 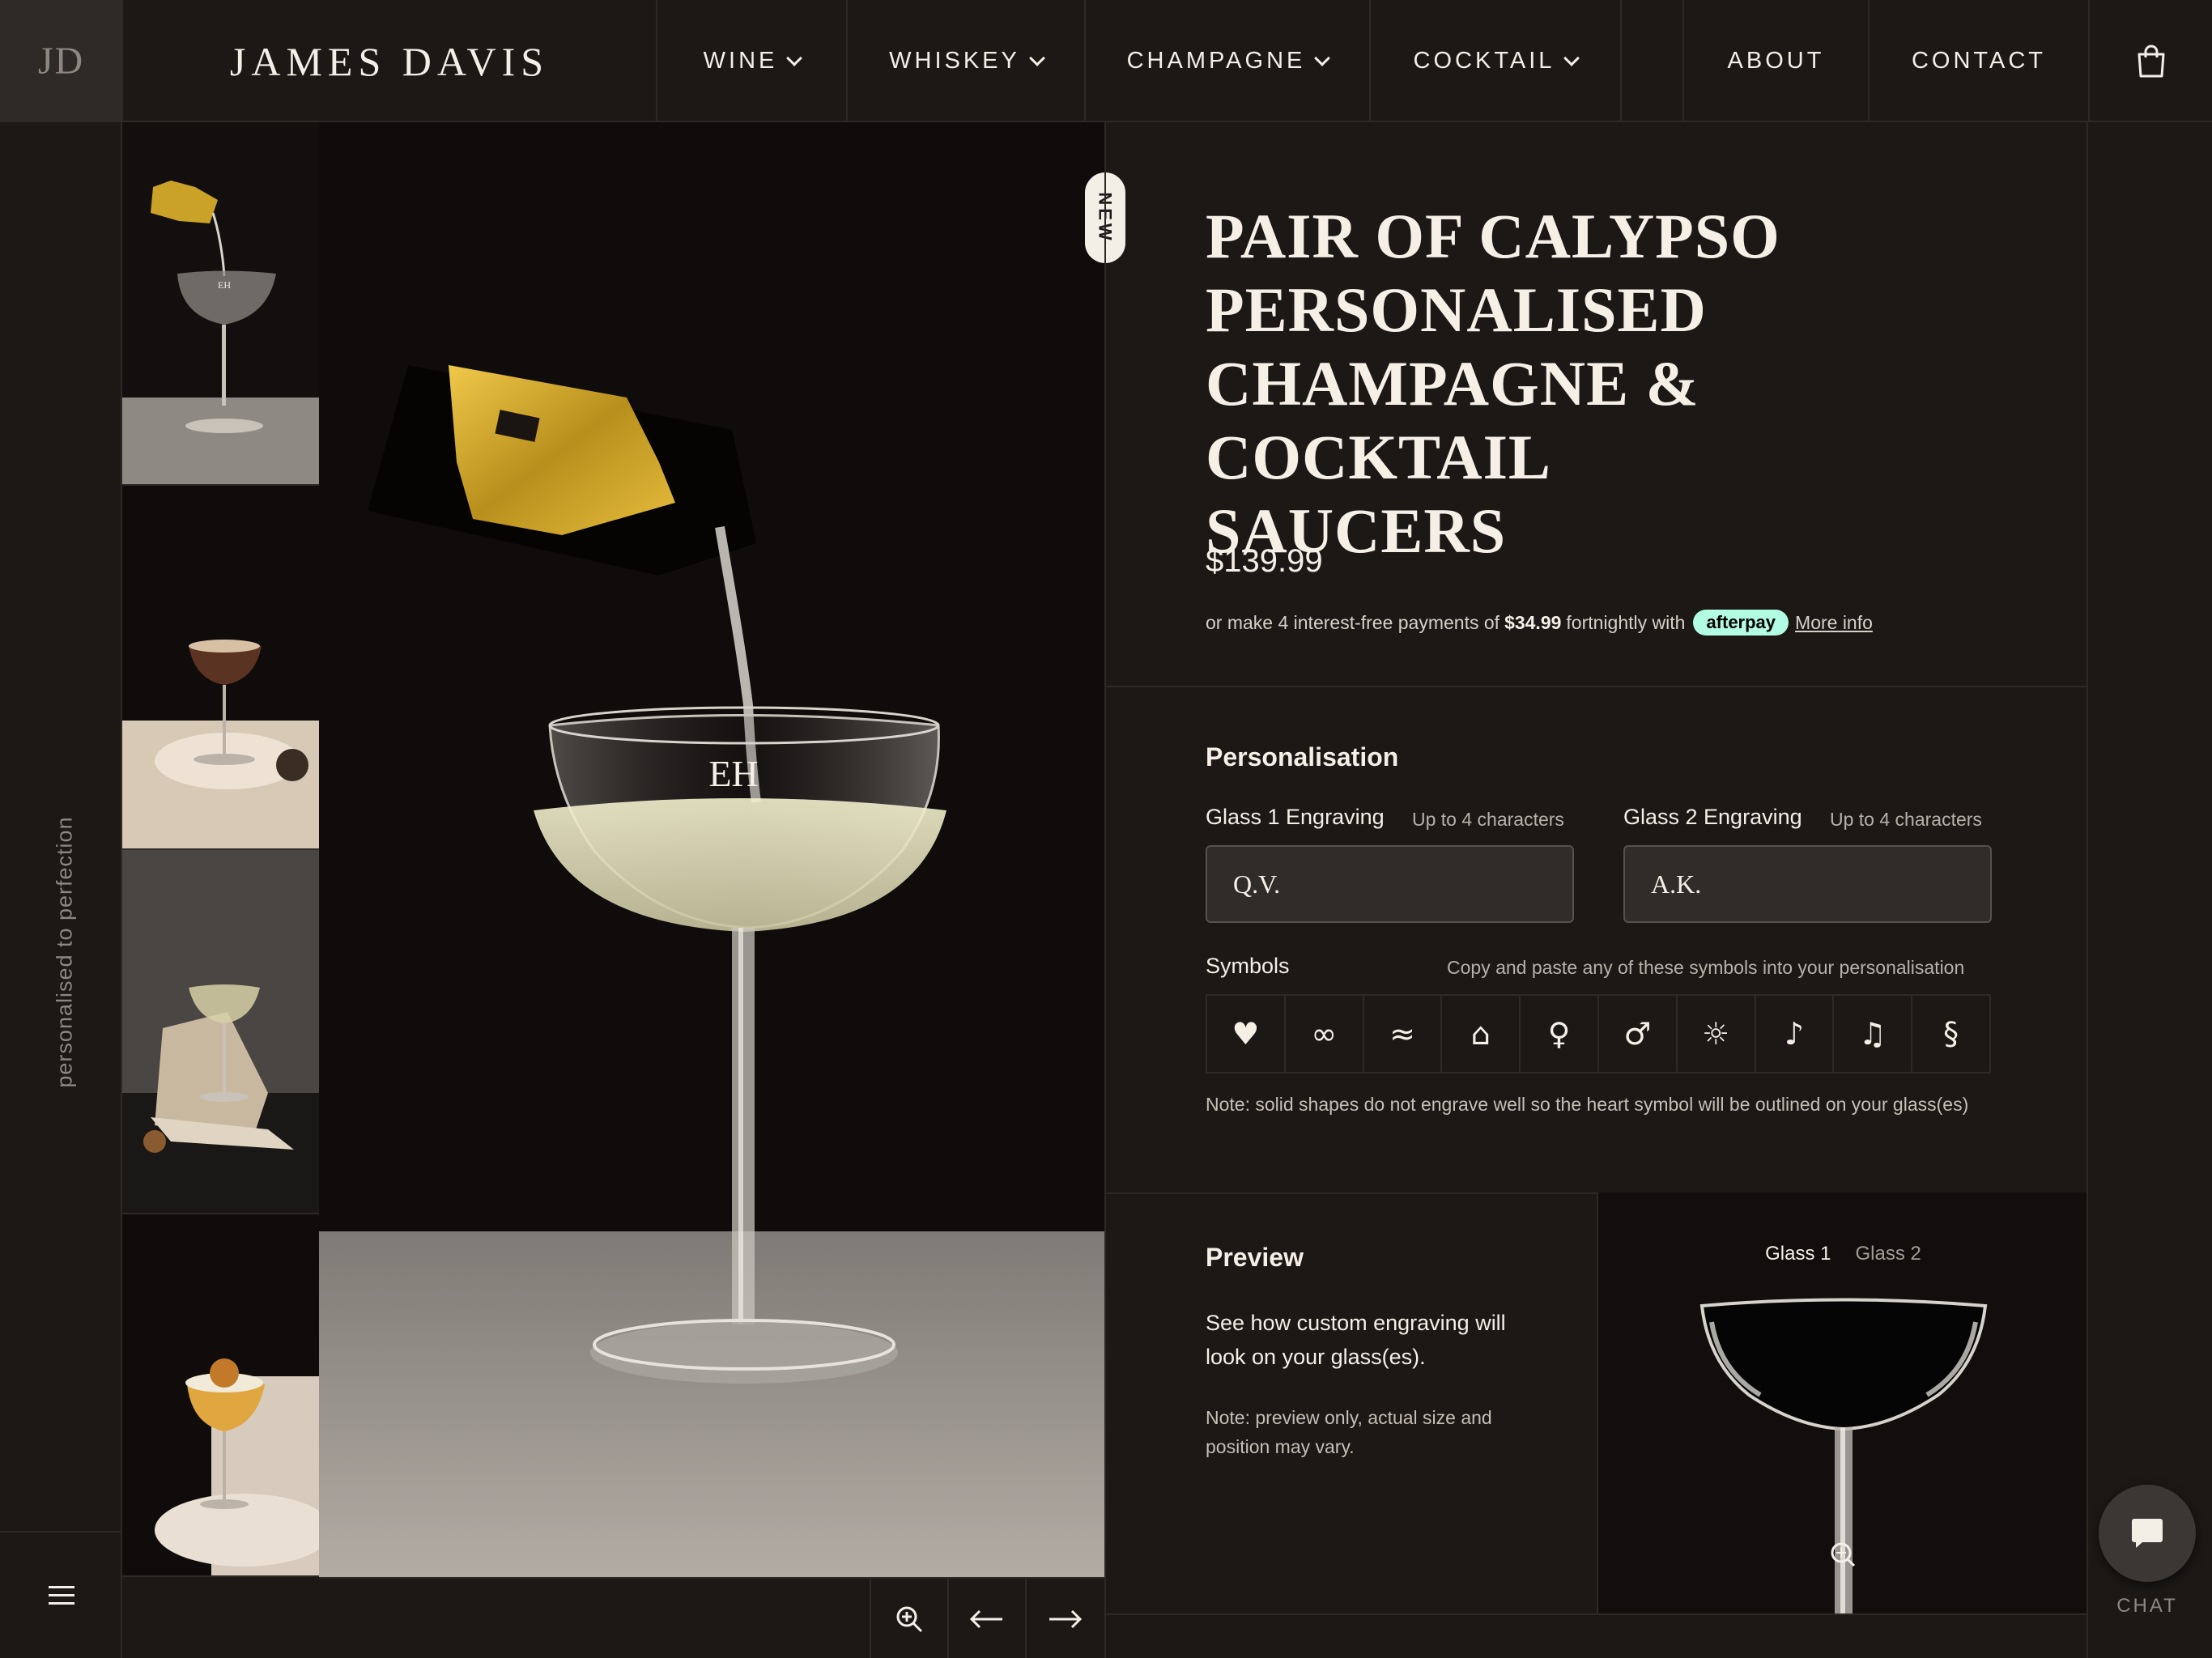 What do you see at coordinates (1717, 1034) in the screenshot?
I see `sun-symbol: ☼` at bounding box center [1717, 1034].